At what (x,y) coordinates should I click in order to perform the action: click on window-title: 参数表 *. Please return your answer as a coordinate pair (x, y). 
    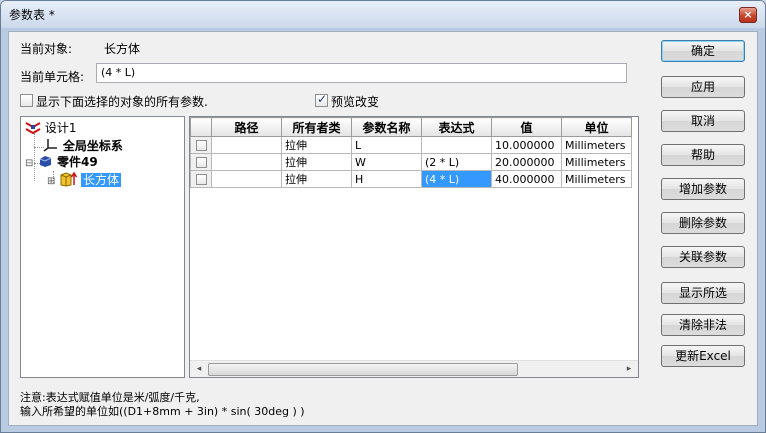
    Looking at the image, I should click on (32, 15).